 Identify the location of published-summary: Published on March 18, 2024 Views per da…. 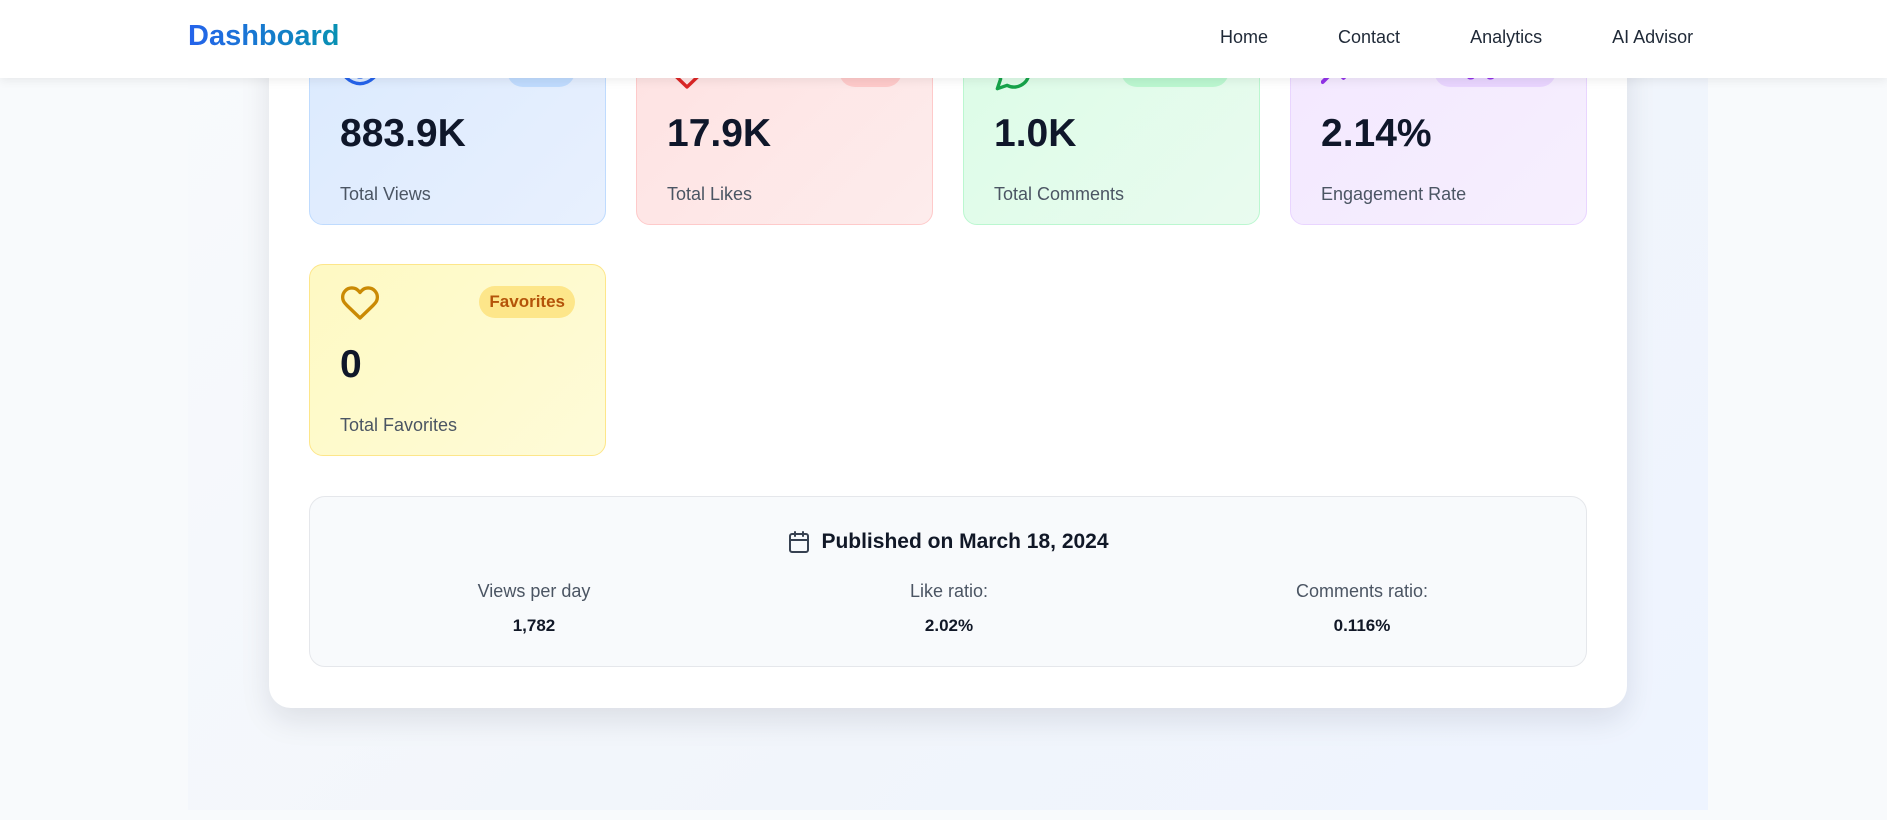
(948, 581).